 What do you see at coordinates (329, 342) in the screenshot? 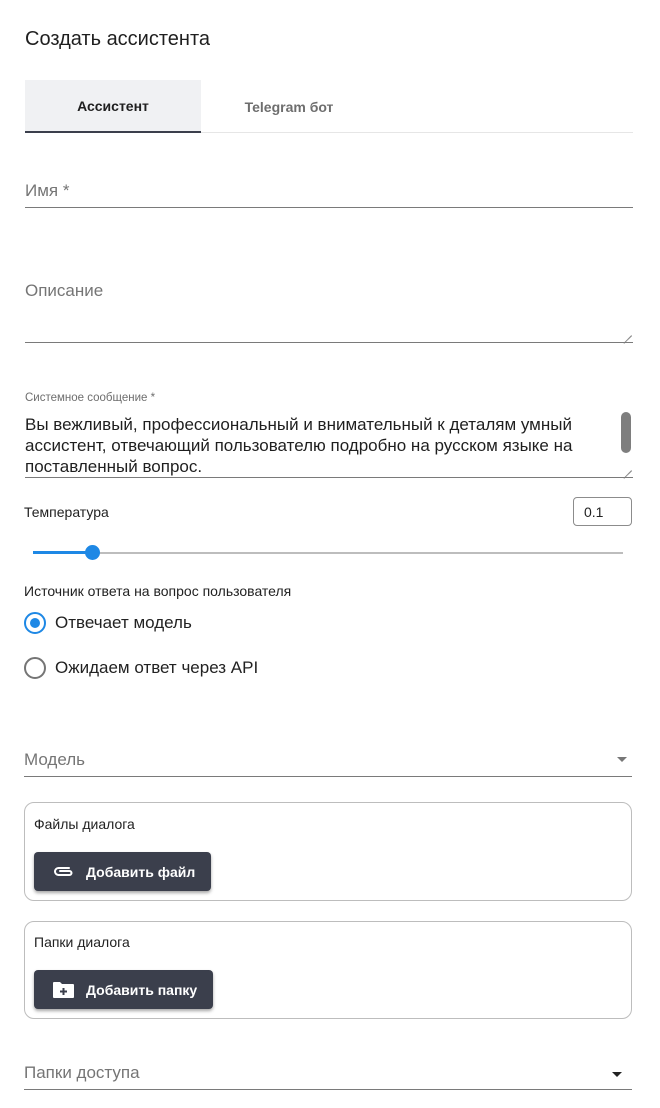
I see `description-field-underline` at bounding box center [329, 342].